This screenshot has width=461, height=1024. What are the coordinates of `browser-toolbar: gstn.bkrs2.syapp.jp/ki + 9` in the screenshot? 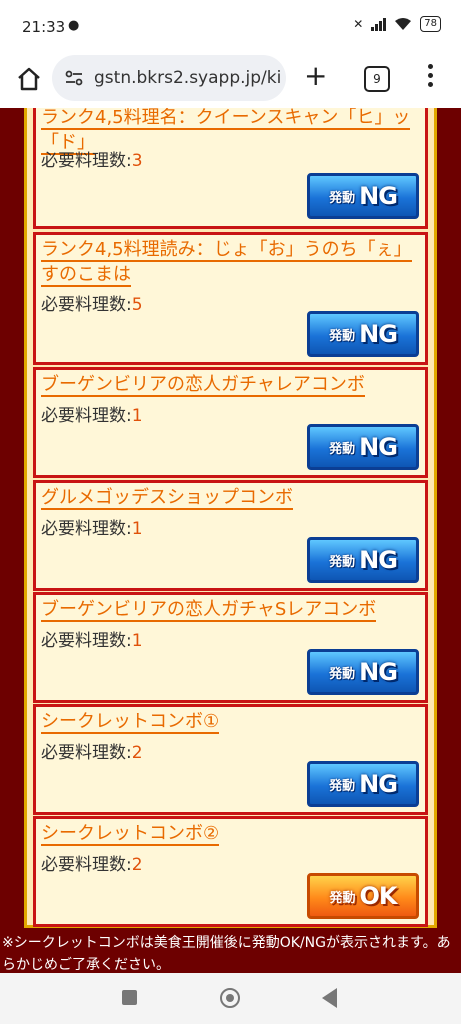 It's located at (230, 79).